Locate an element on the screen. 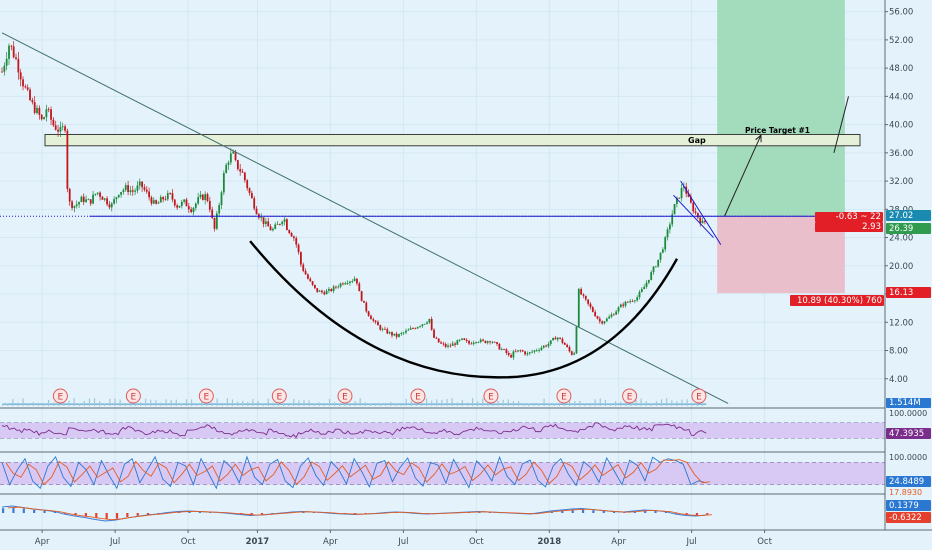 The width and height of the screenshot is (932, 550). stoch-value-badge: 24.8489 is located at coordinates (908, 481).